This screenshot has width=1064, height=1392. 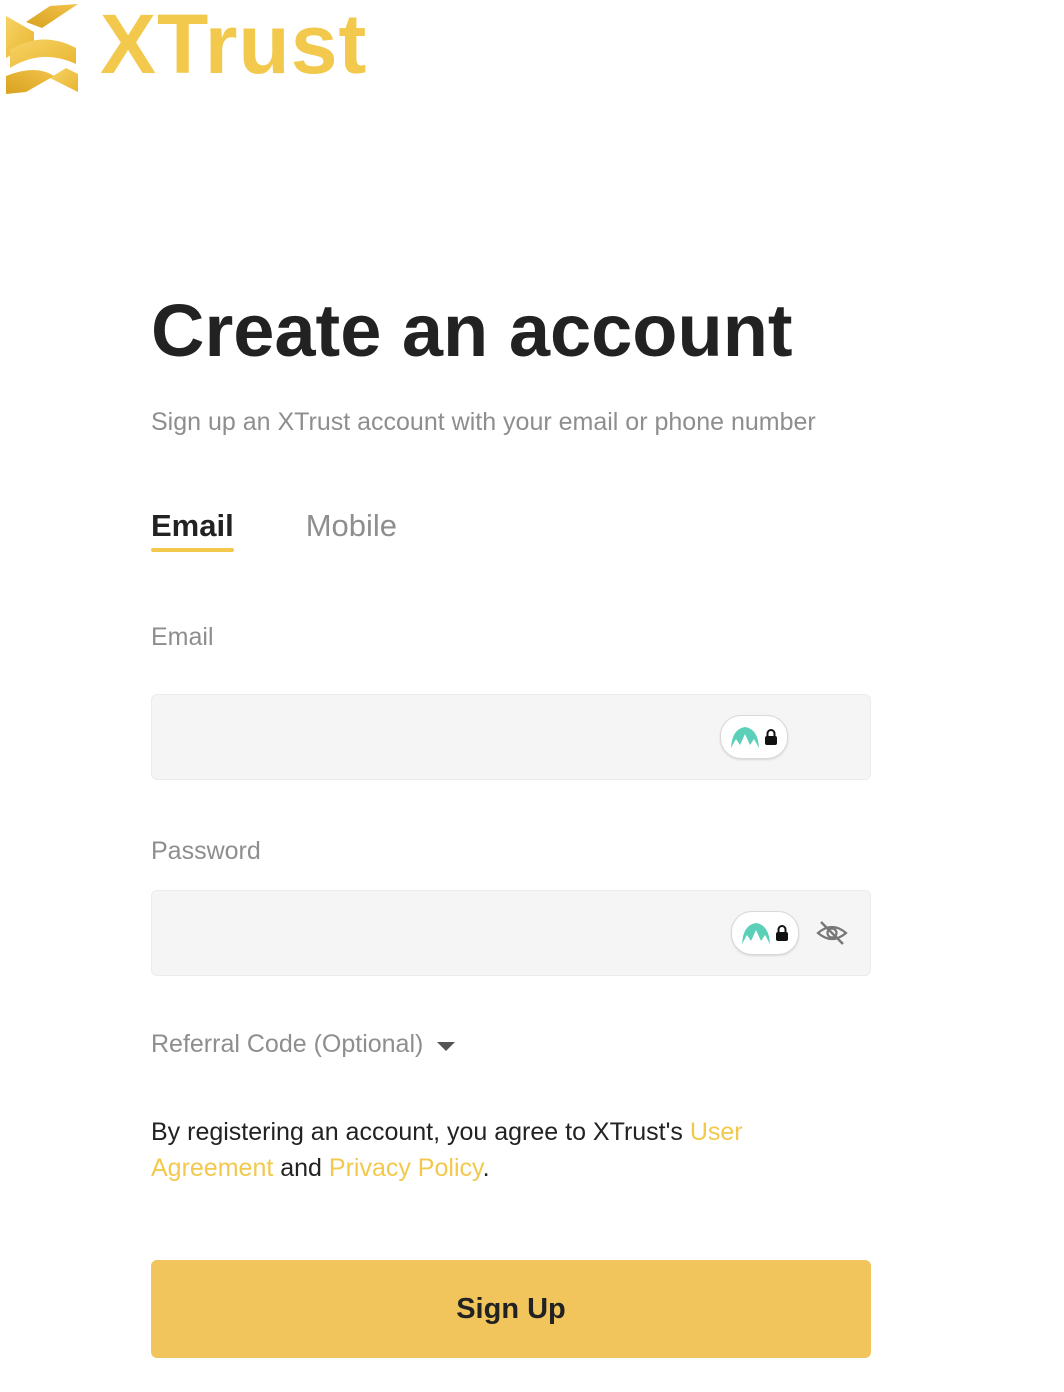 What do you see at coordinates (511, 1309) in the screenshot?
I see `sign-up-button: Sign Up` at bounding box center [511, 1309].